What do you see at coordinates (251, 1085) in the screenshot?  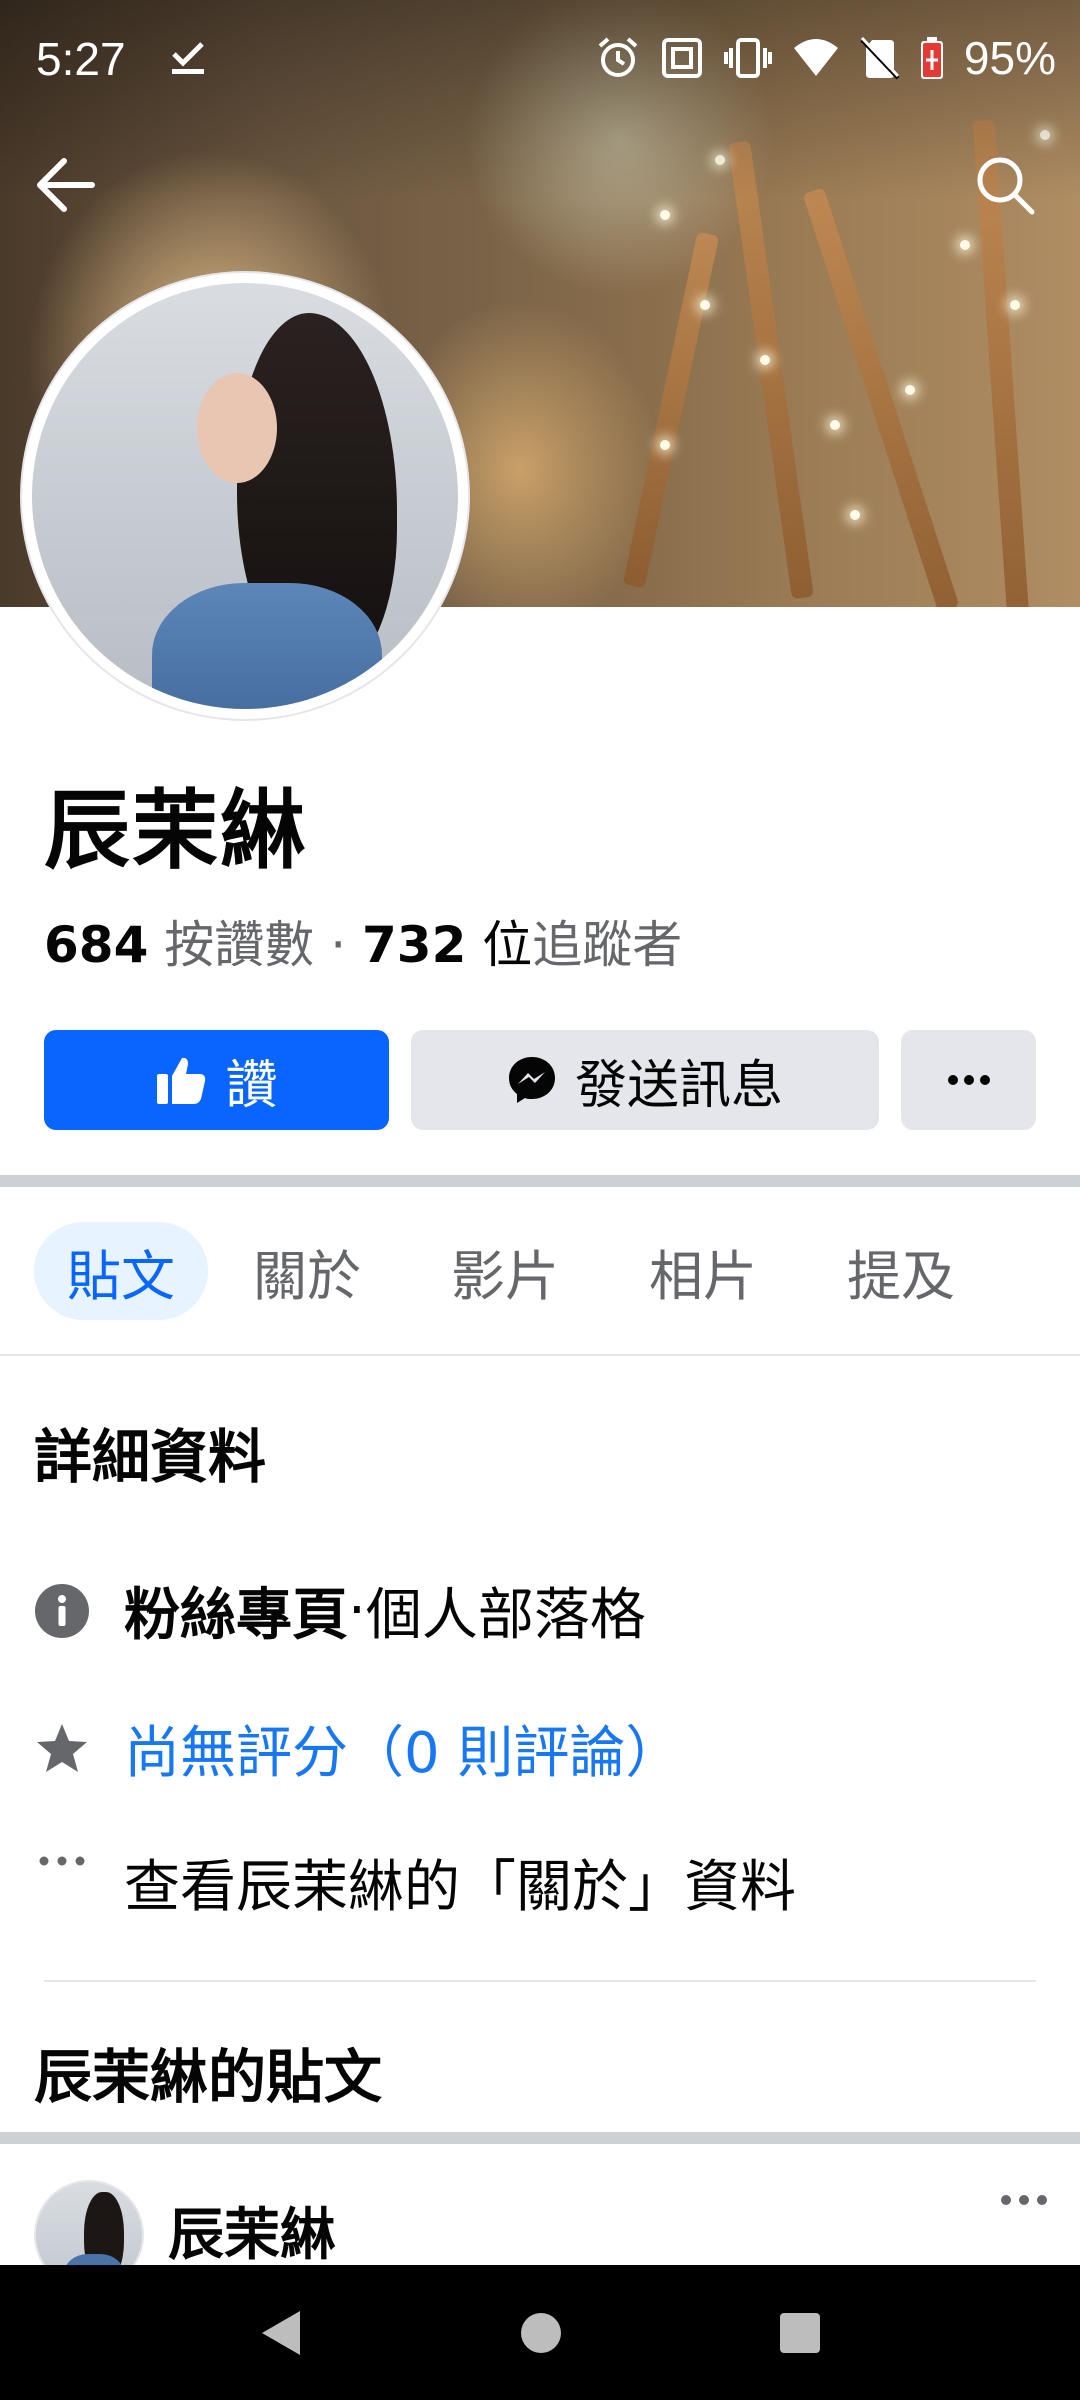 I see `like-label: 讚` at bounding box center [251, 1085].